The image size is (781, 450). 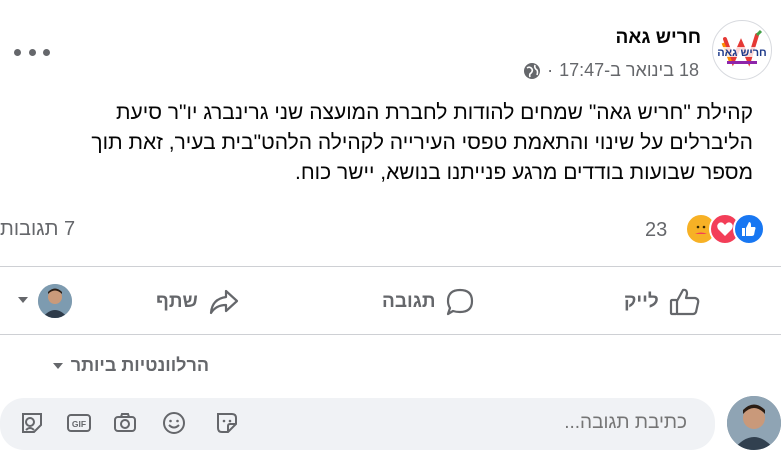 I want to click on thumbs-up-icon, so click(x=684, y=302).